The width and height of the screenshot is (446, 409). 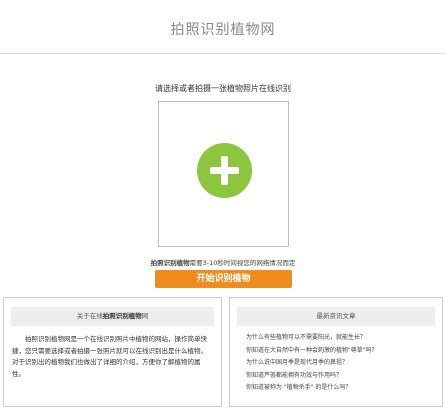 What do you see at coordinates (112, 316) in the screenshot?
I see `about-panel-title: 关于在线拍照识别植物网` at bounding box center [112, 316].